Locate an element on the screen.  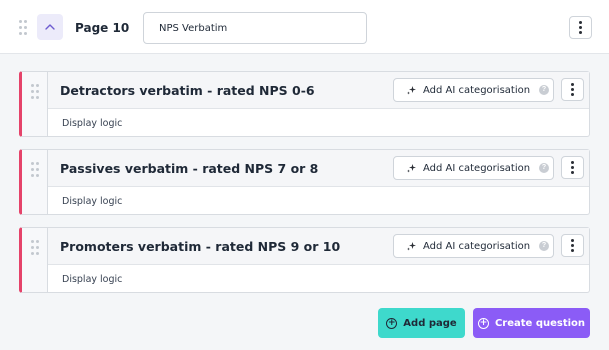
question-title: Detractors verbatim - rated NPS 0-6 is located at coordinates (187, 90).